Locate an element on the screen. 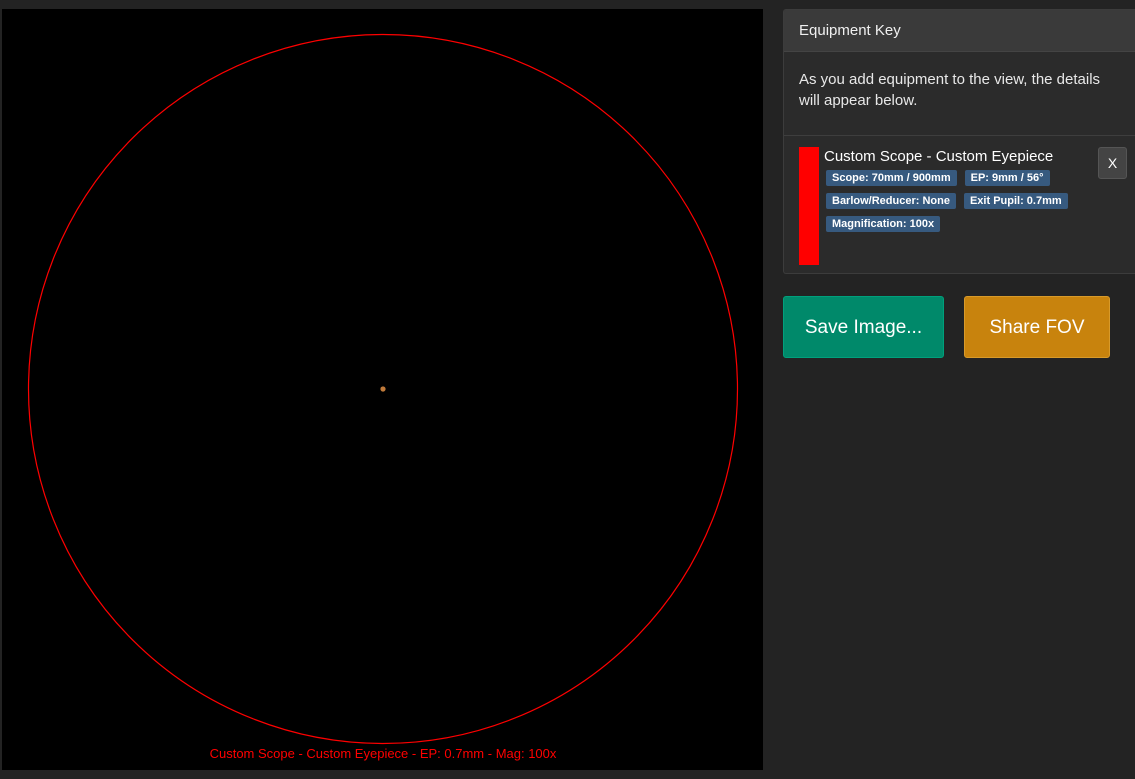 The height and width of the screenshot is (779, 1135). exit-pupil-badge: Exit Pupil: 0.7mm is located at coordinates (1015, 201).